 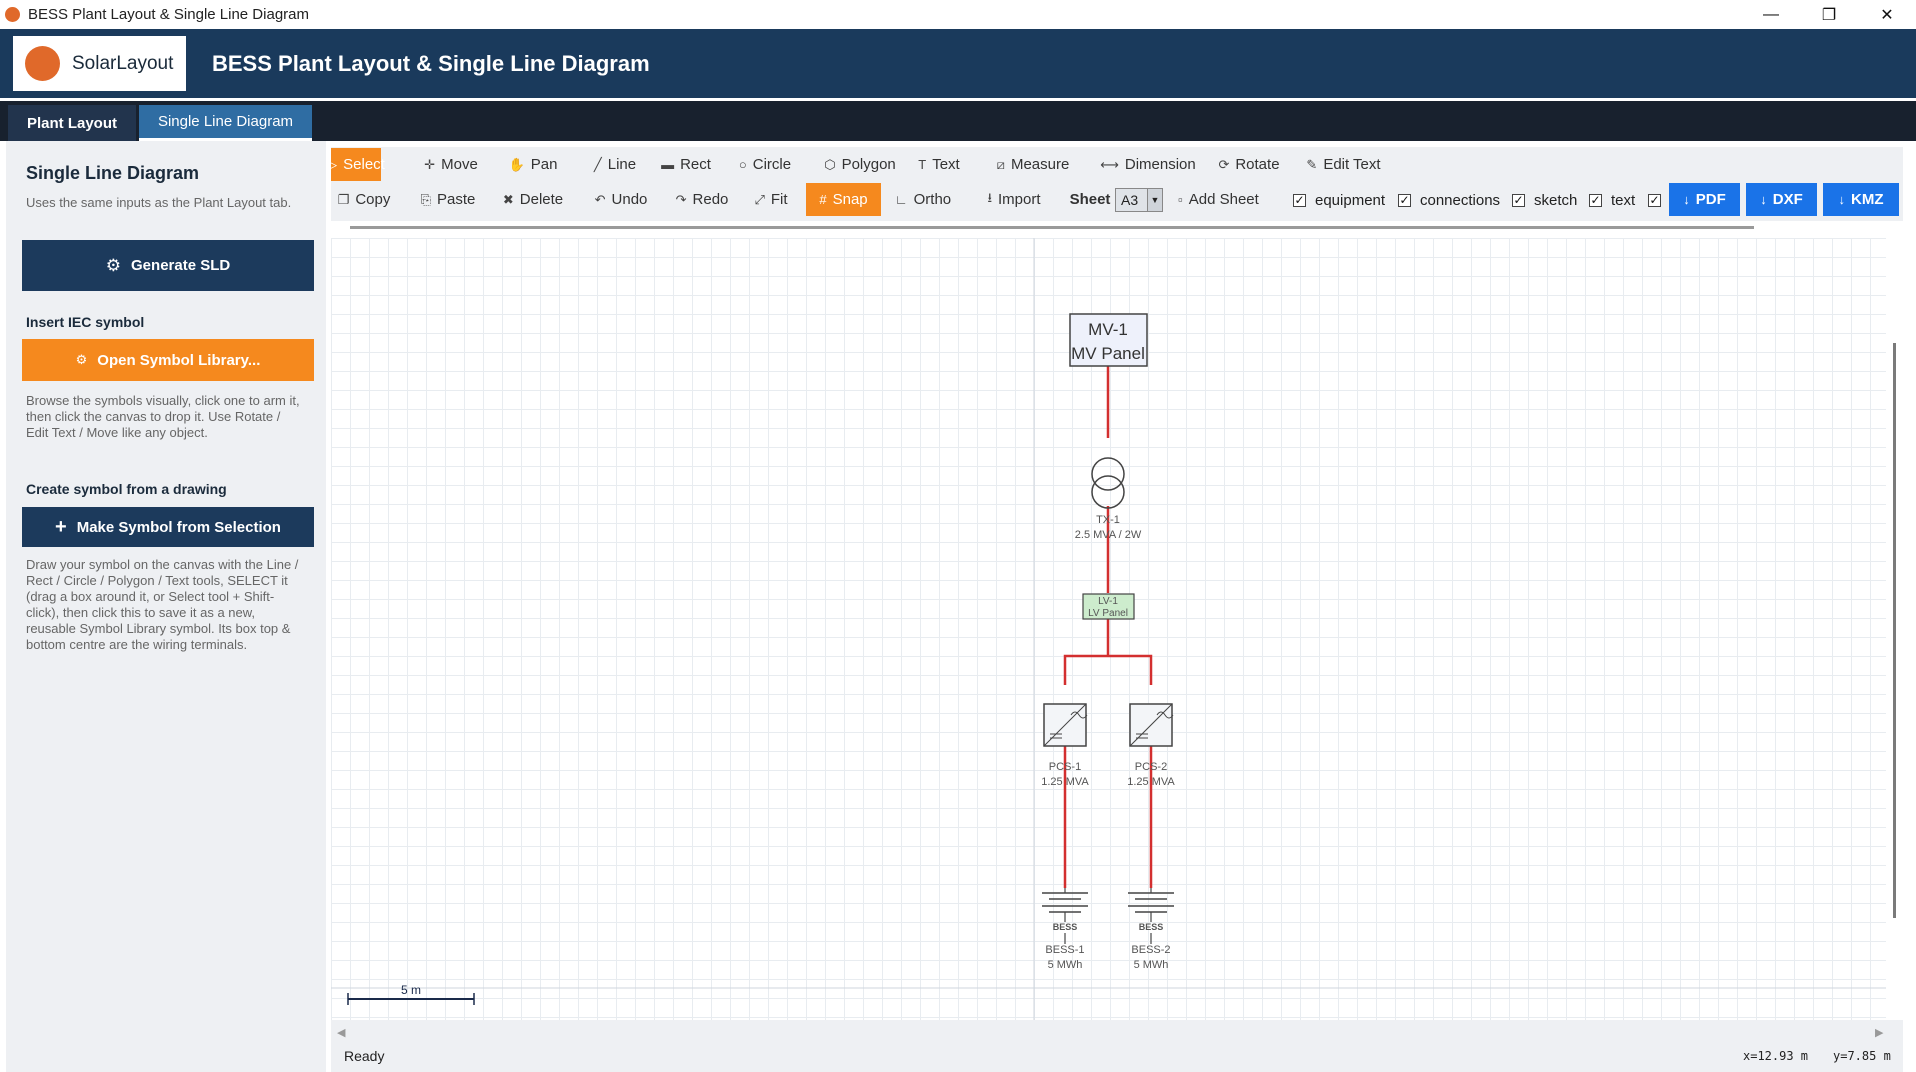 I want to click on lv-panel-symbol: LV-1 LV Panel, so click(x=1108, y=606).